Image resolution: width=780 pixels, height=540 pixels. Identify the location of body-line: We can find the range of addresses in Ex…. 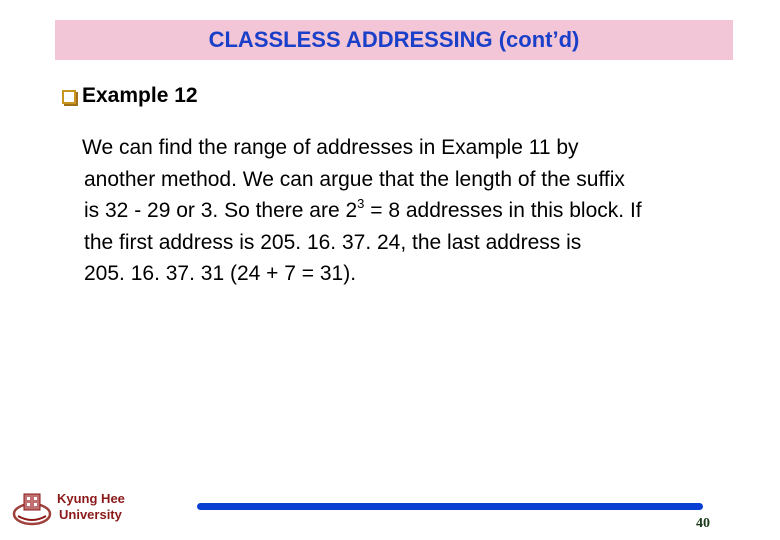
(330, 147).